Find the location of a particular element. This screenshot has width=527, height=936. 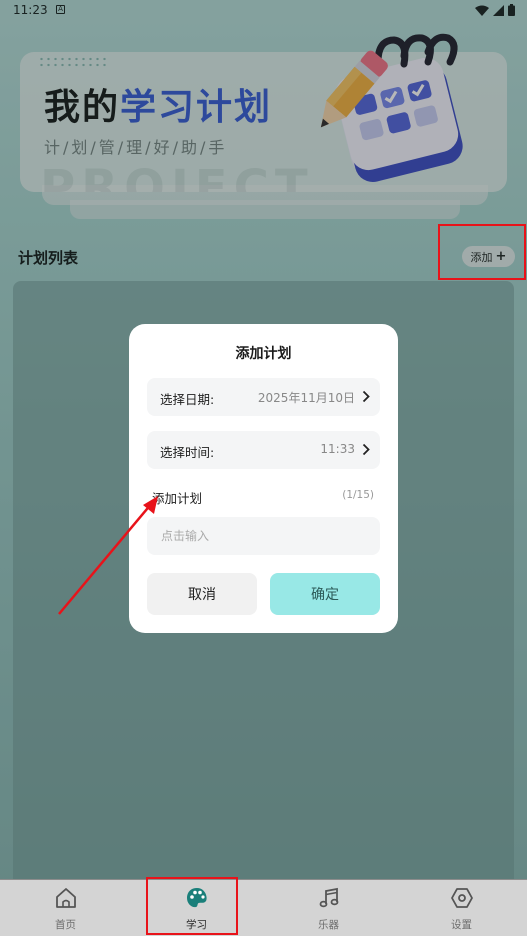

annotation-arrow-icon is located at coordinates (108, 555).